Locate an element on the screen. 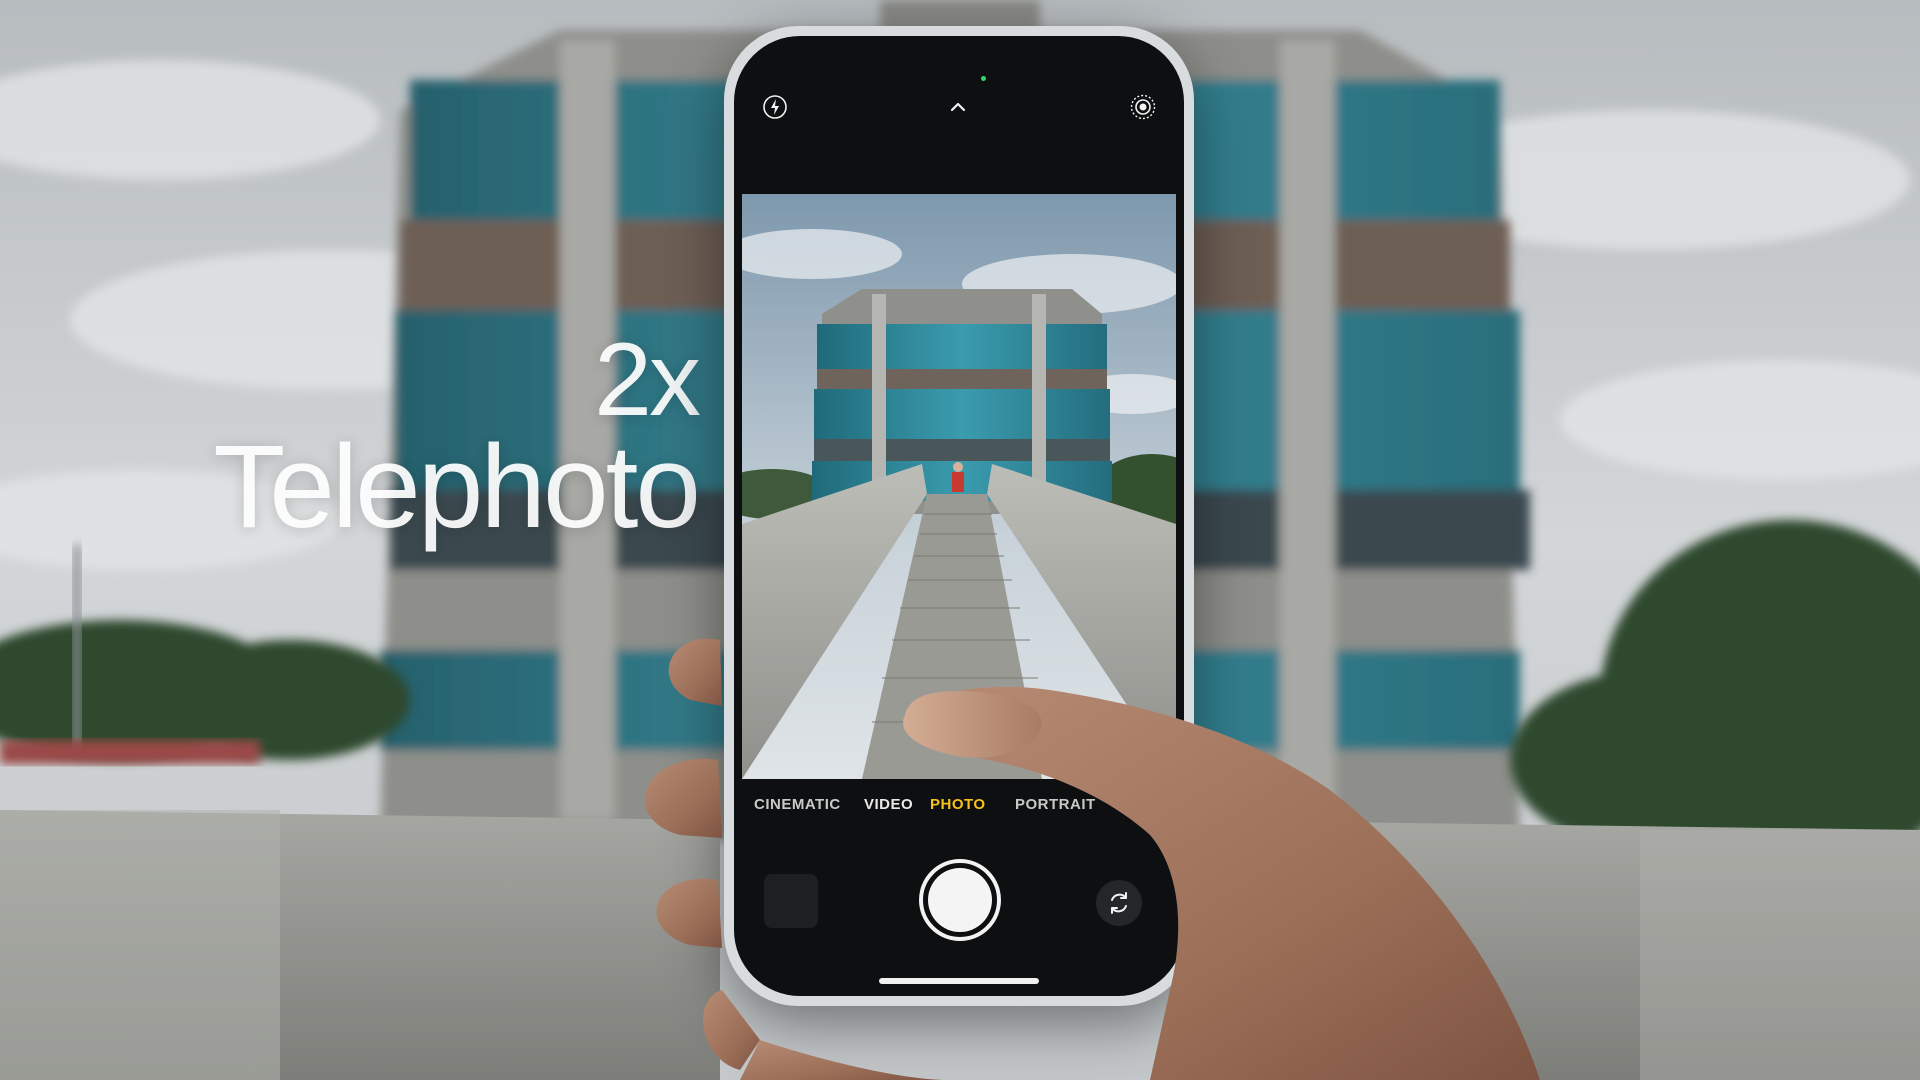 This screenshot has width=1920, height=1080. mode-portrait: PORTRAIT is located at coordinates (1055, 804).